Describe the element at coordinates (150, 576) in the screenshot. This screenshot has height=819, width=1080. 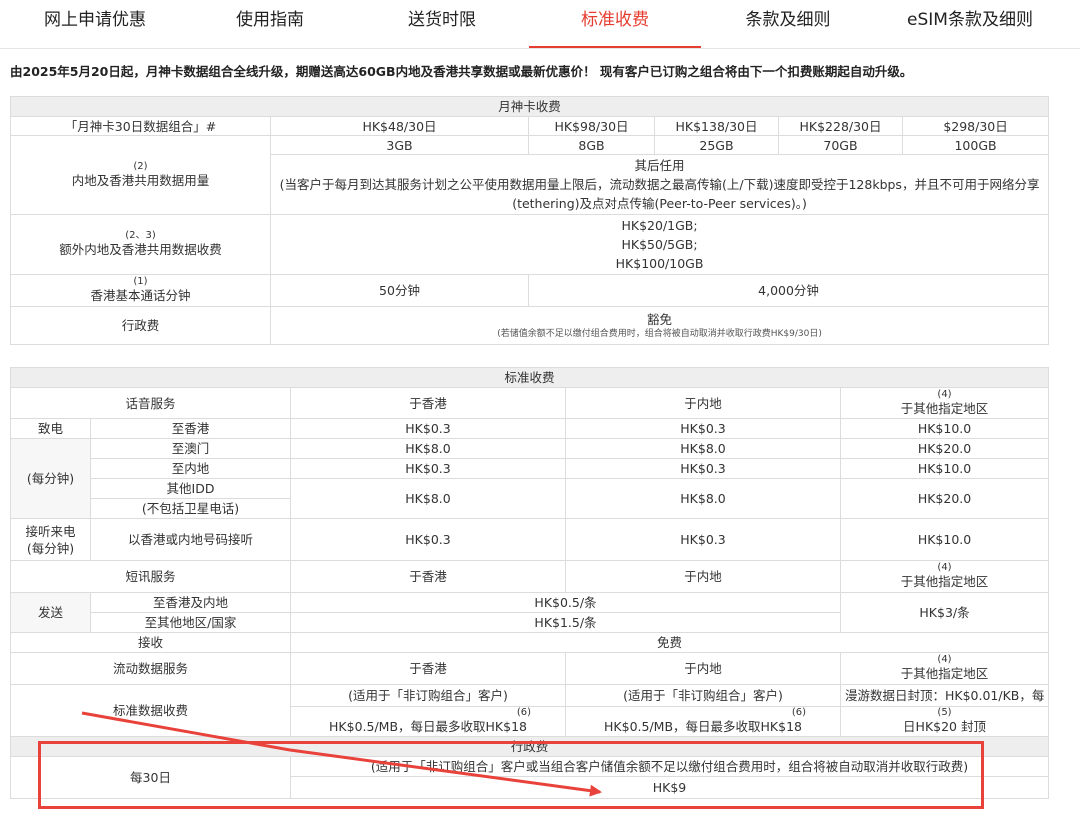
I see `sms-service-label: 短讯服务` at that location.